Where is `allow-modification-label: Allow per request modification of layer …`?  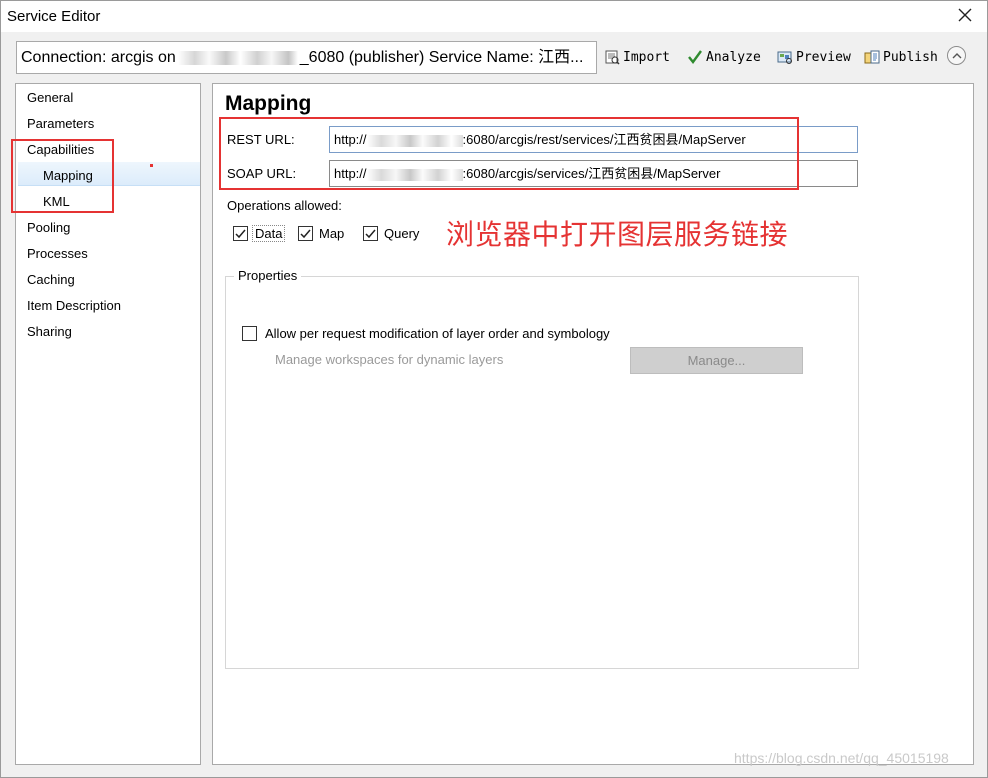
allow-modification-label: Allow per request modification of layer … is located at coordinates (437, 333).